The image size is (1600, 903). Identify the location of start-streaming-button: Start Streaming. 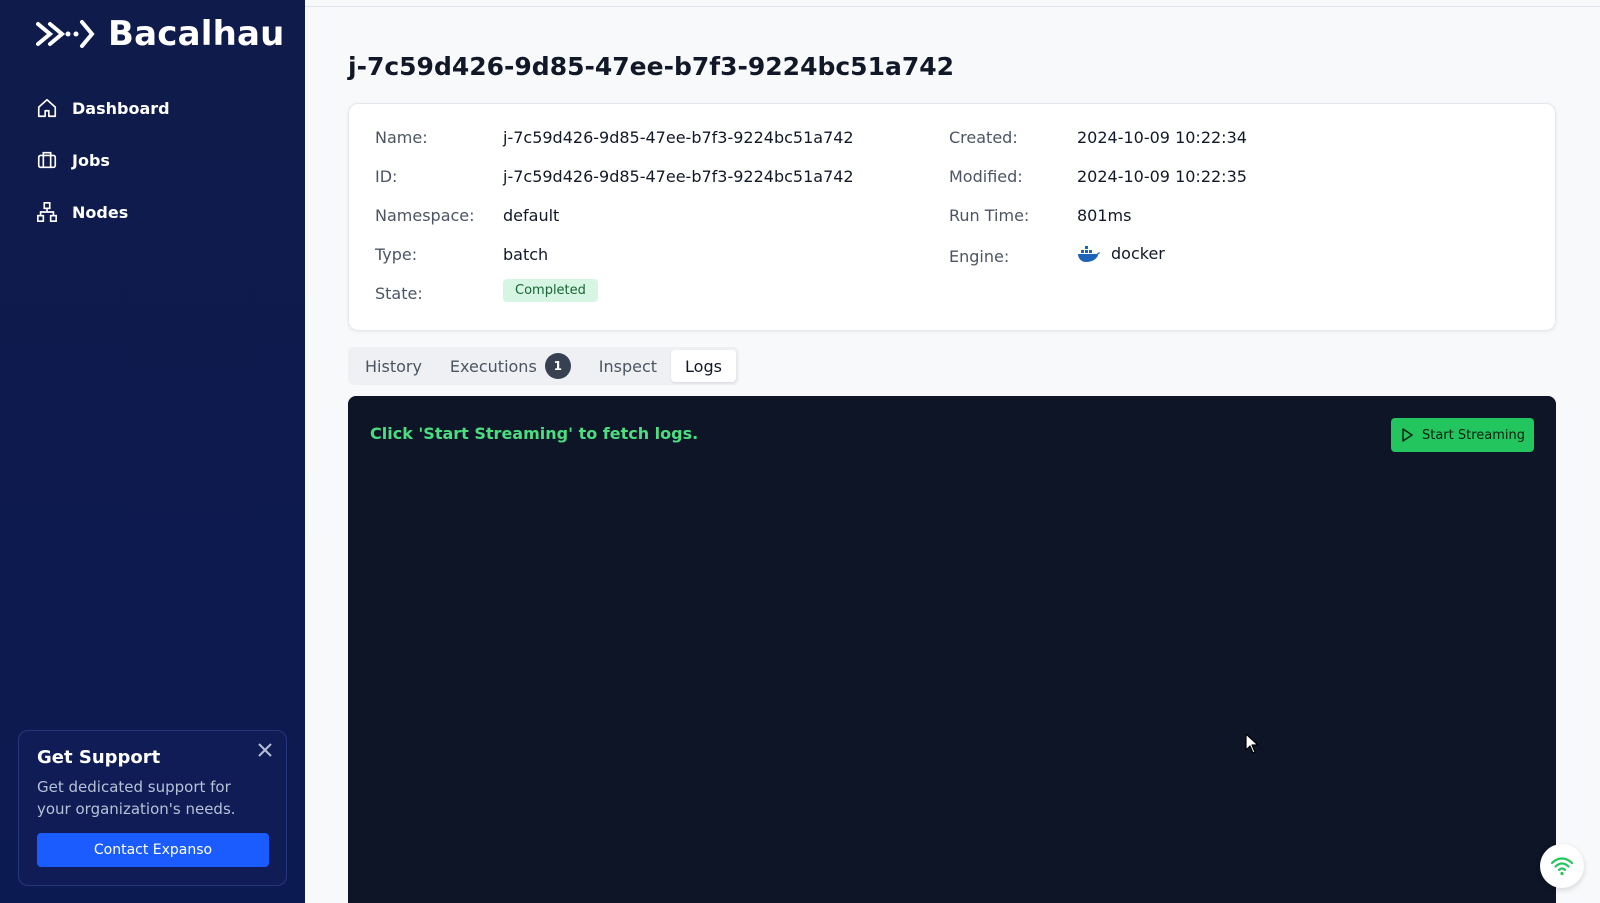
(1462, 435).